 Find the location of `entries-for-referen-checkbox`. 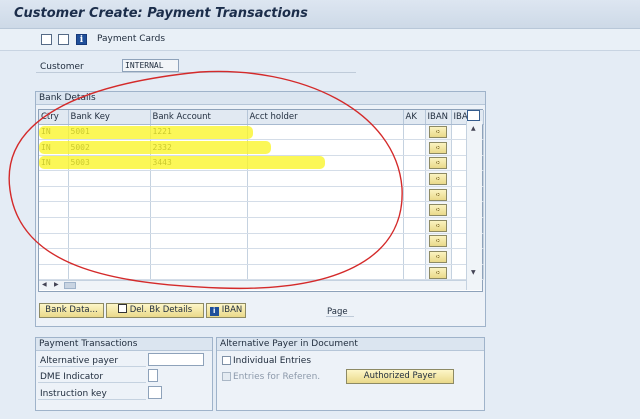

entries-for-referen-checkbox is located at coordinates (226, 376).